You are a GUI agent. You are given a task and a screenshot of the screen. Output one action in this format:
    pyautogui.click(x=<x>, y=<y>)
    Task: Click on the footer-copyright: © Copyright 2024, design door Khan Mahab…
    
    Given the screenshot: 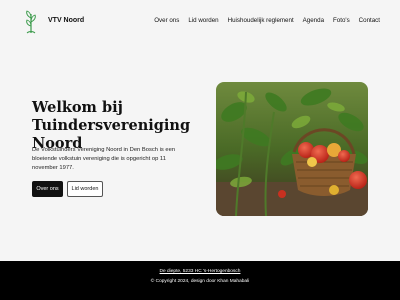 What is the action you would take?
    pyautogui.click(x=200, y=281)
    